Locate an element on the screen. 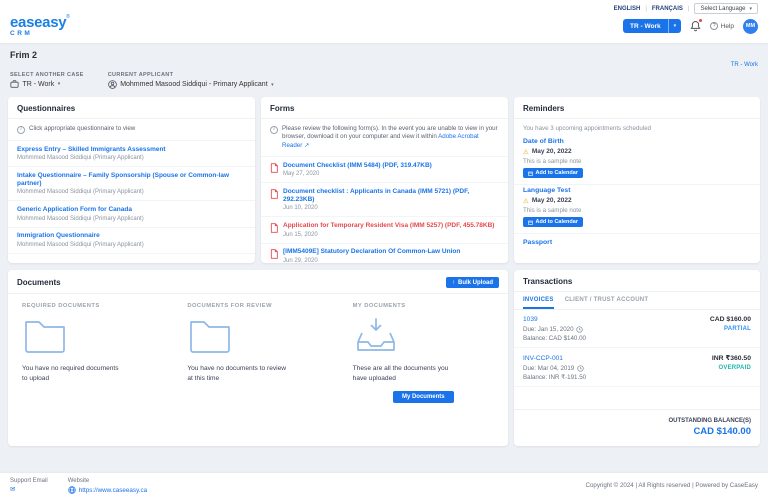 This screenshot has height=500, width=768. form-date: Jun 15, 2020 is located at coordinates (300, 234).